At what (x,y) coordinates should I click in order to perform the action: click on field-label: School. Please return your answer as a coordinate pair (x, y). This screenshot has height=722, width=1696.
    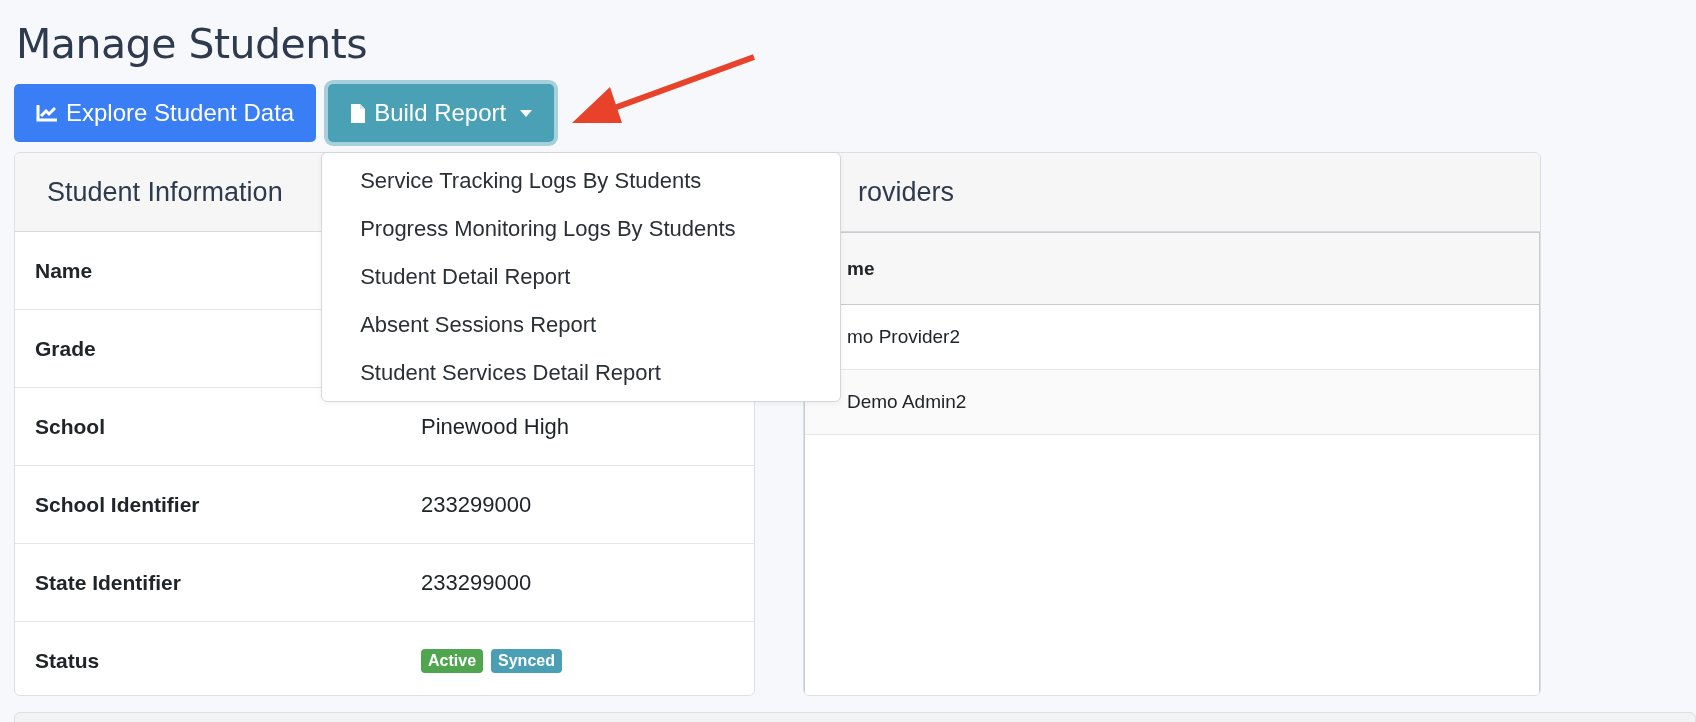
    Looking at the image, I should click on (70, 426).